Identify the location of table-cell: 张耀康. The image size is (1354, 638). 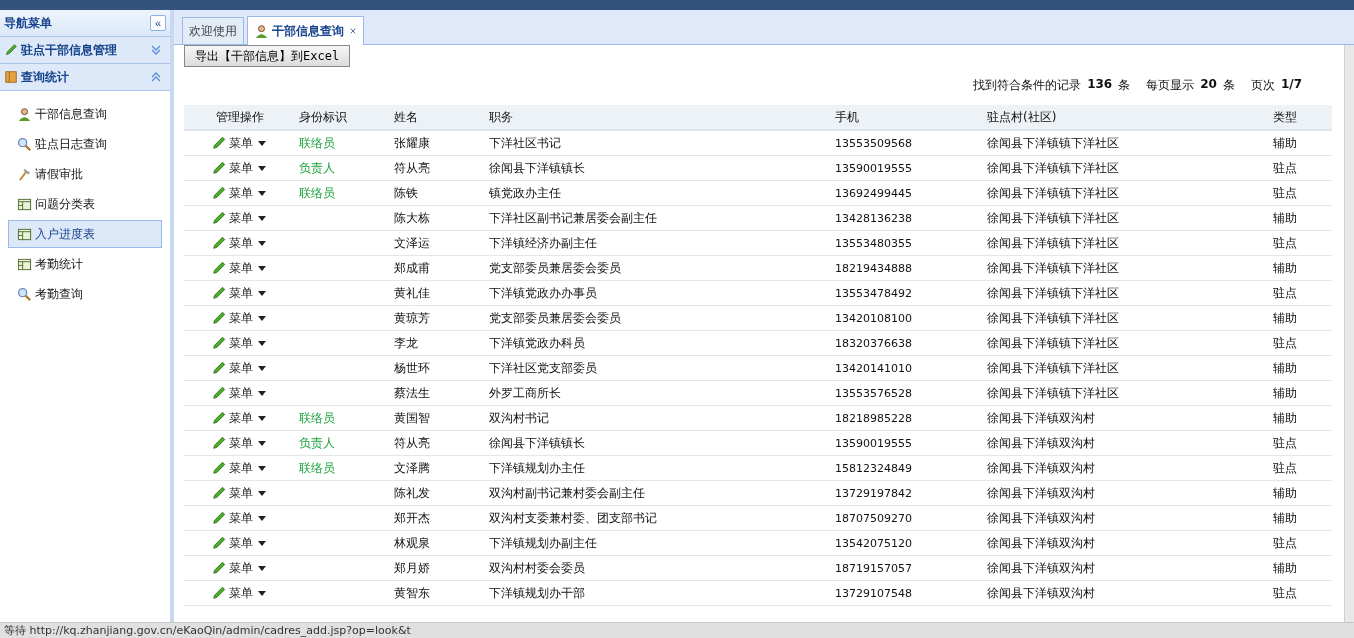
(412, 142).